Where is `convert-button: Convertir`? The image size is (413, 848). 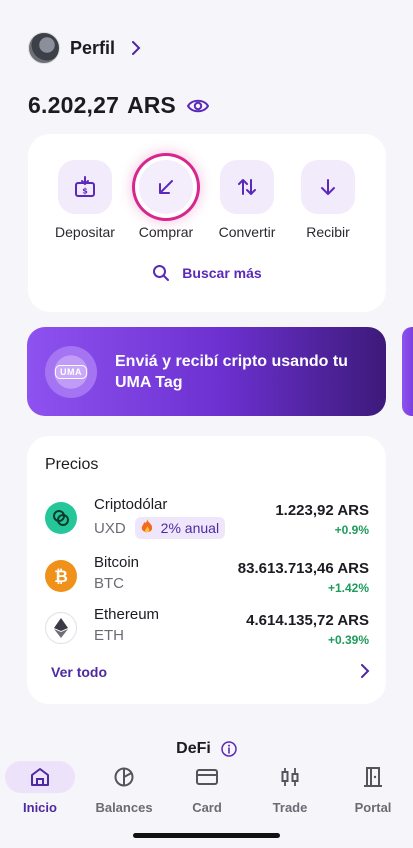 convert-button: Convertir is located at coordinates (247, 200).